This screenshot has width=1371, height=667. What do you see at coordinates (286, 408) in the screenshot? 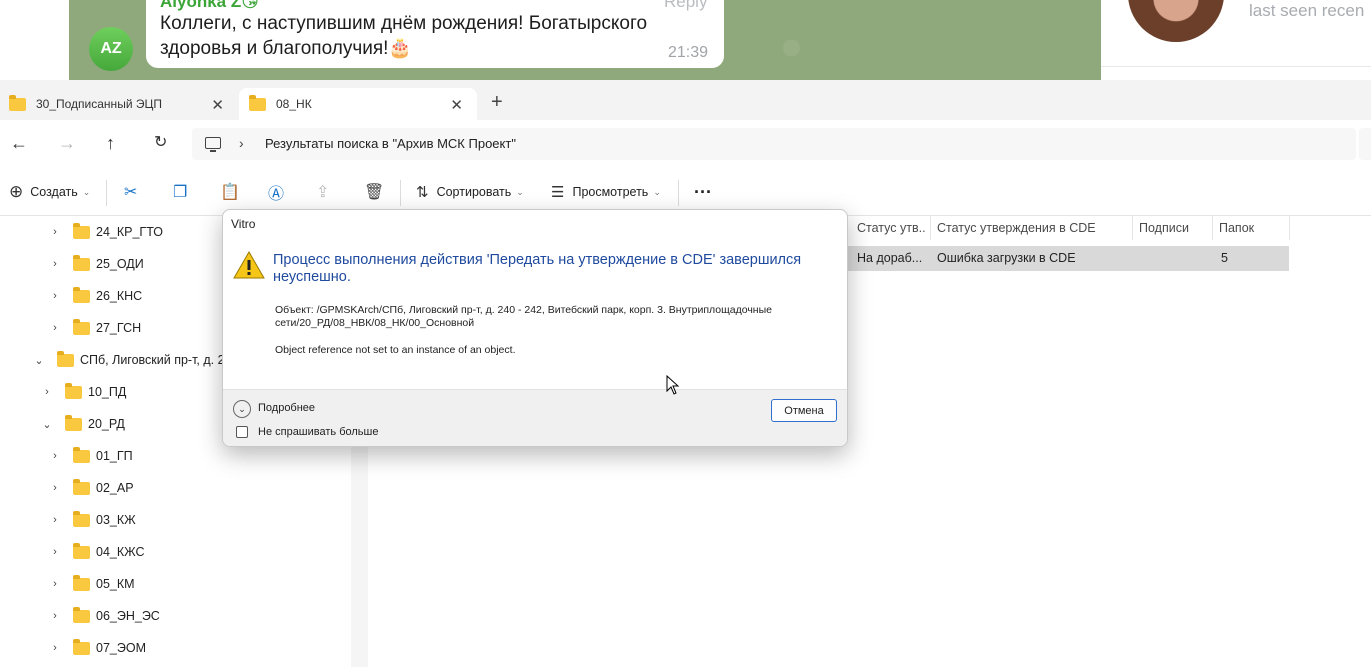
I see `details-label: Подробнее` at bounding box center [286, 408].